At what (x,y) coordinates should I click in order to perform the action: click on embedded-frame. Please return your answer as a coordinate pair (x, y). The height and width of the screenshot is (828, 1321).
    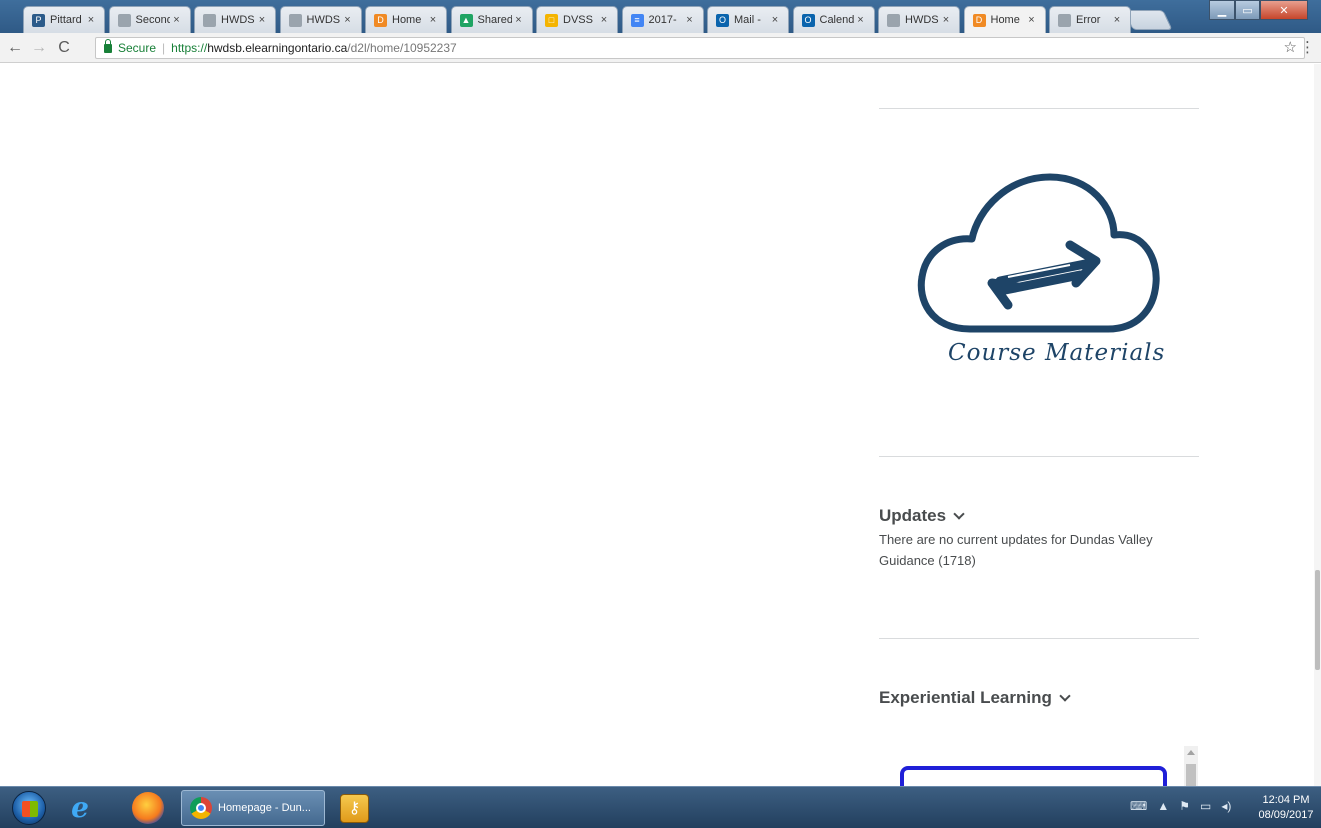
    Looking at the image, I should click on (1048, 766).